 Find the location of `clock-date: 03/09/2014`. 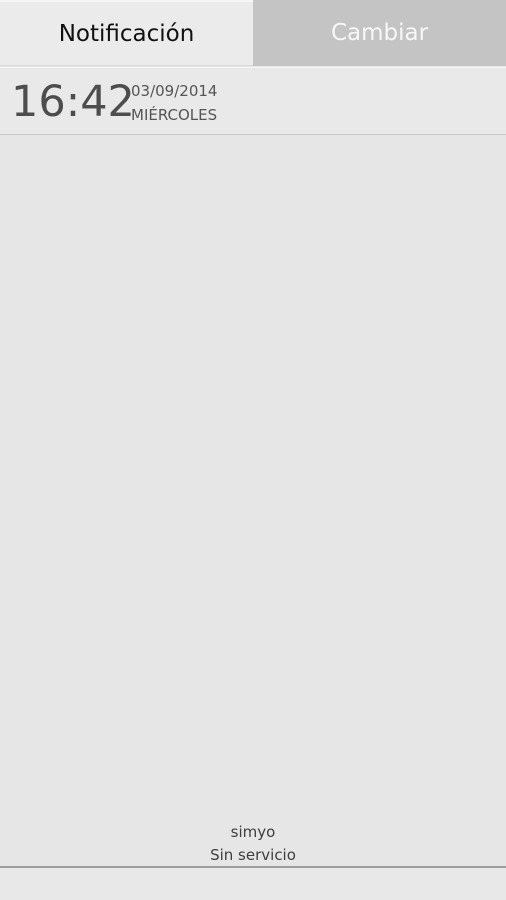

clock-date: 03/09/2014 is located at coordinates (174, 91).